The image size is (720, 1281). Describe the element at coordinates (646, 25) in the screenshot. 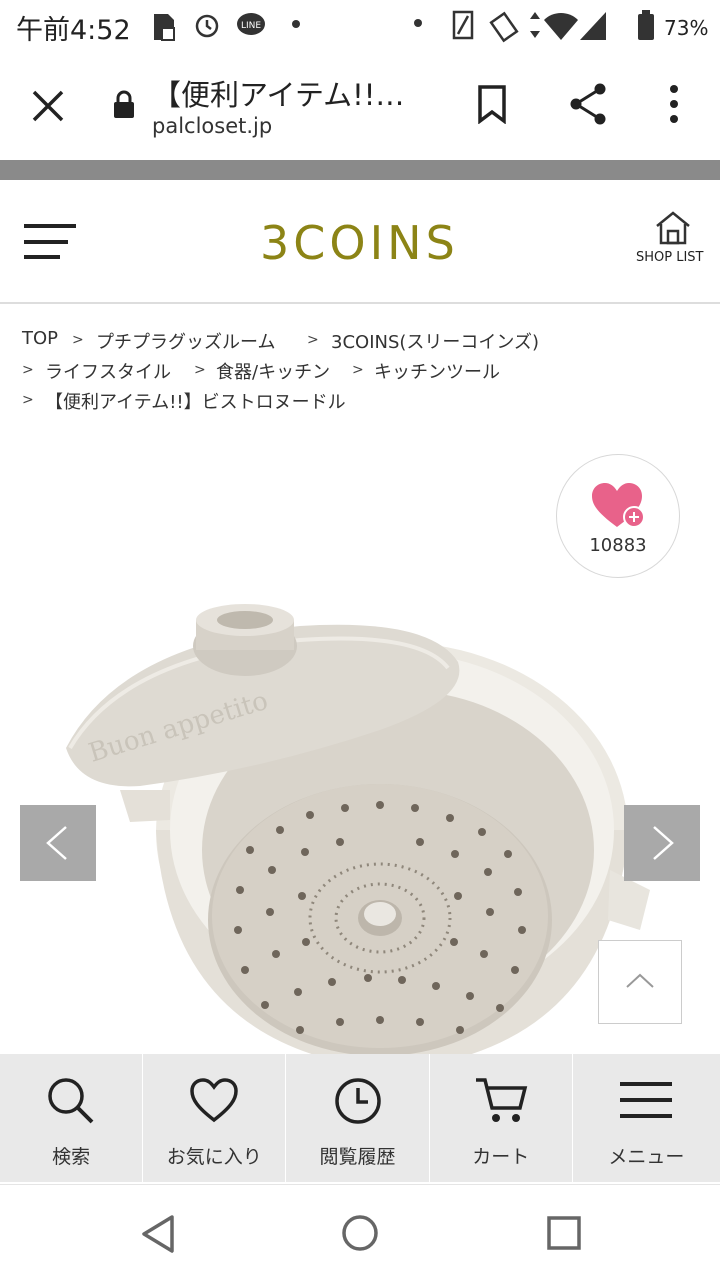

I see `battery-icon` at that location.